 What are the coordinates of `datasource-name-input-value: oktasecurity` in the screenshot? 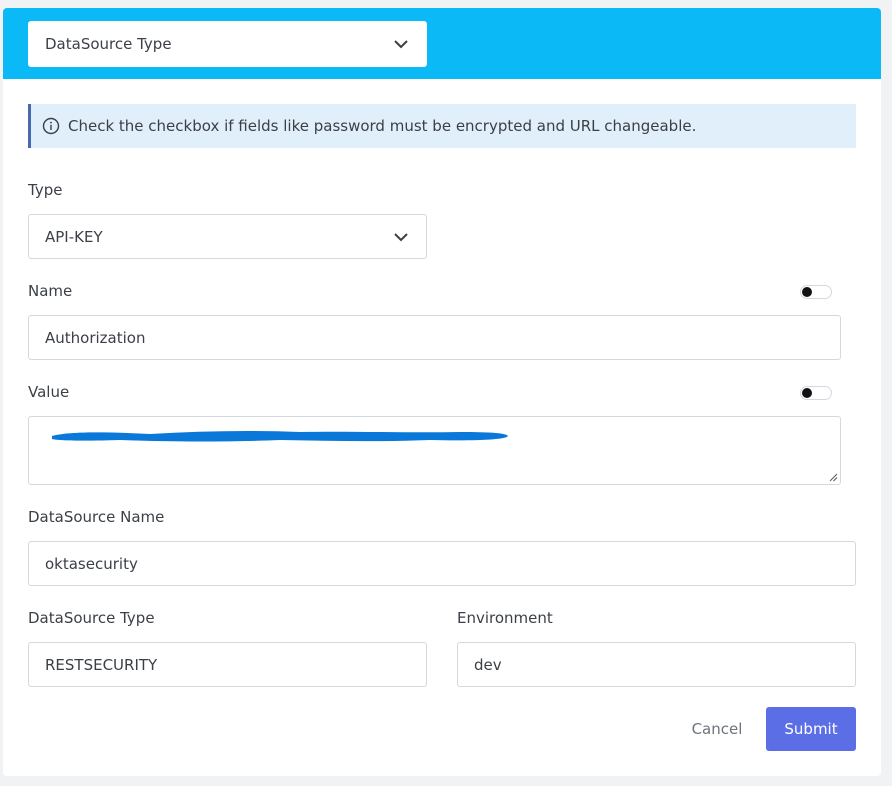 It's located at (91, 563).